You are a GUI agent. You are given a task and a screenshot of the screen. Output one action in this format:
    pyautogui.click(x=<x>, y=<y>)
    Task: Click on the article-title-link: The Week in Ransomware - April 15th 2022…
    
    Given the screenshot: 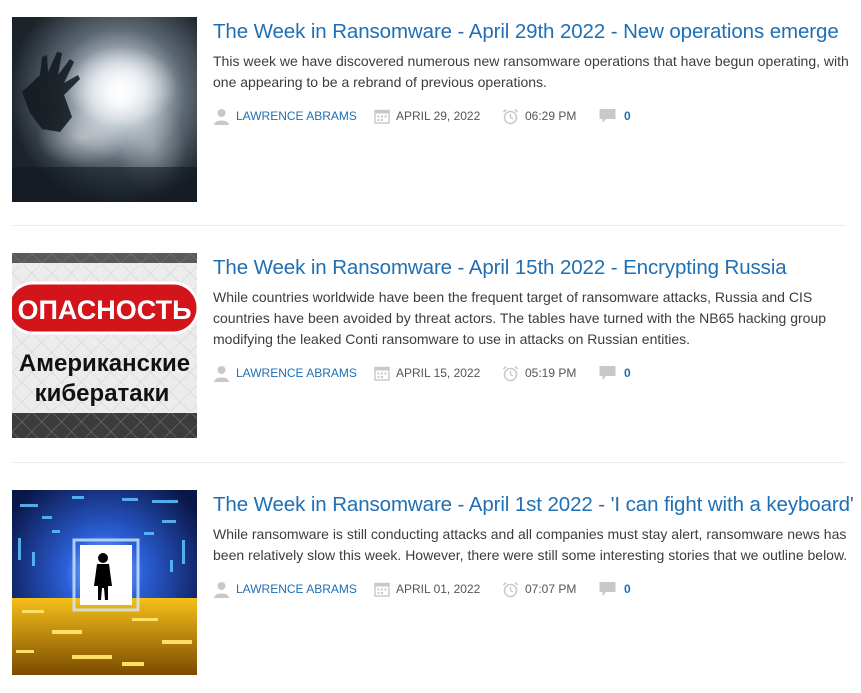 What is the action you would take?
    pyautogui.click(x=533, y=268)
    